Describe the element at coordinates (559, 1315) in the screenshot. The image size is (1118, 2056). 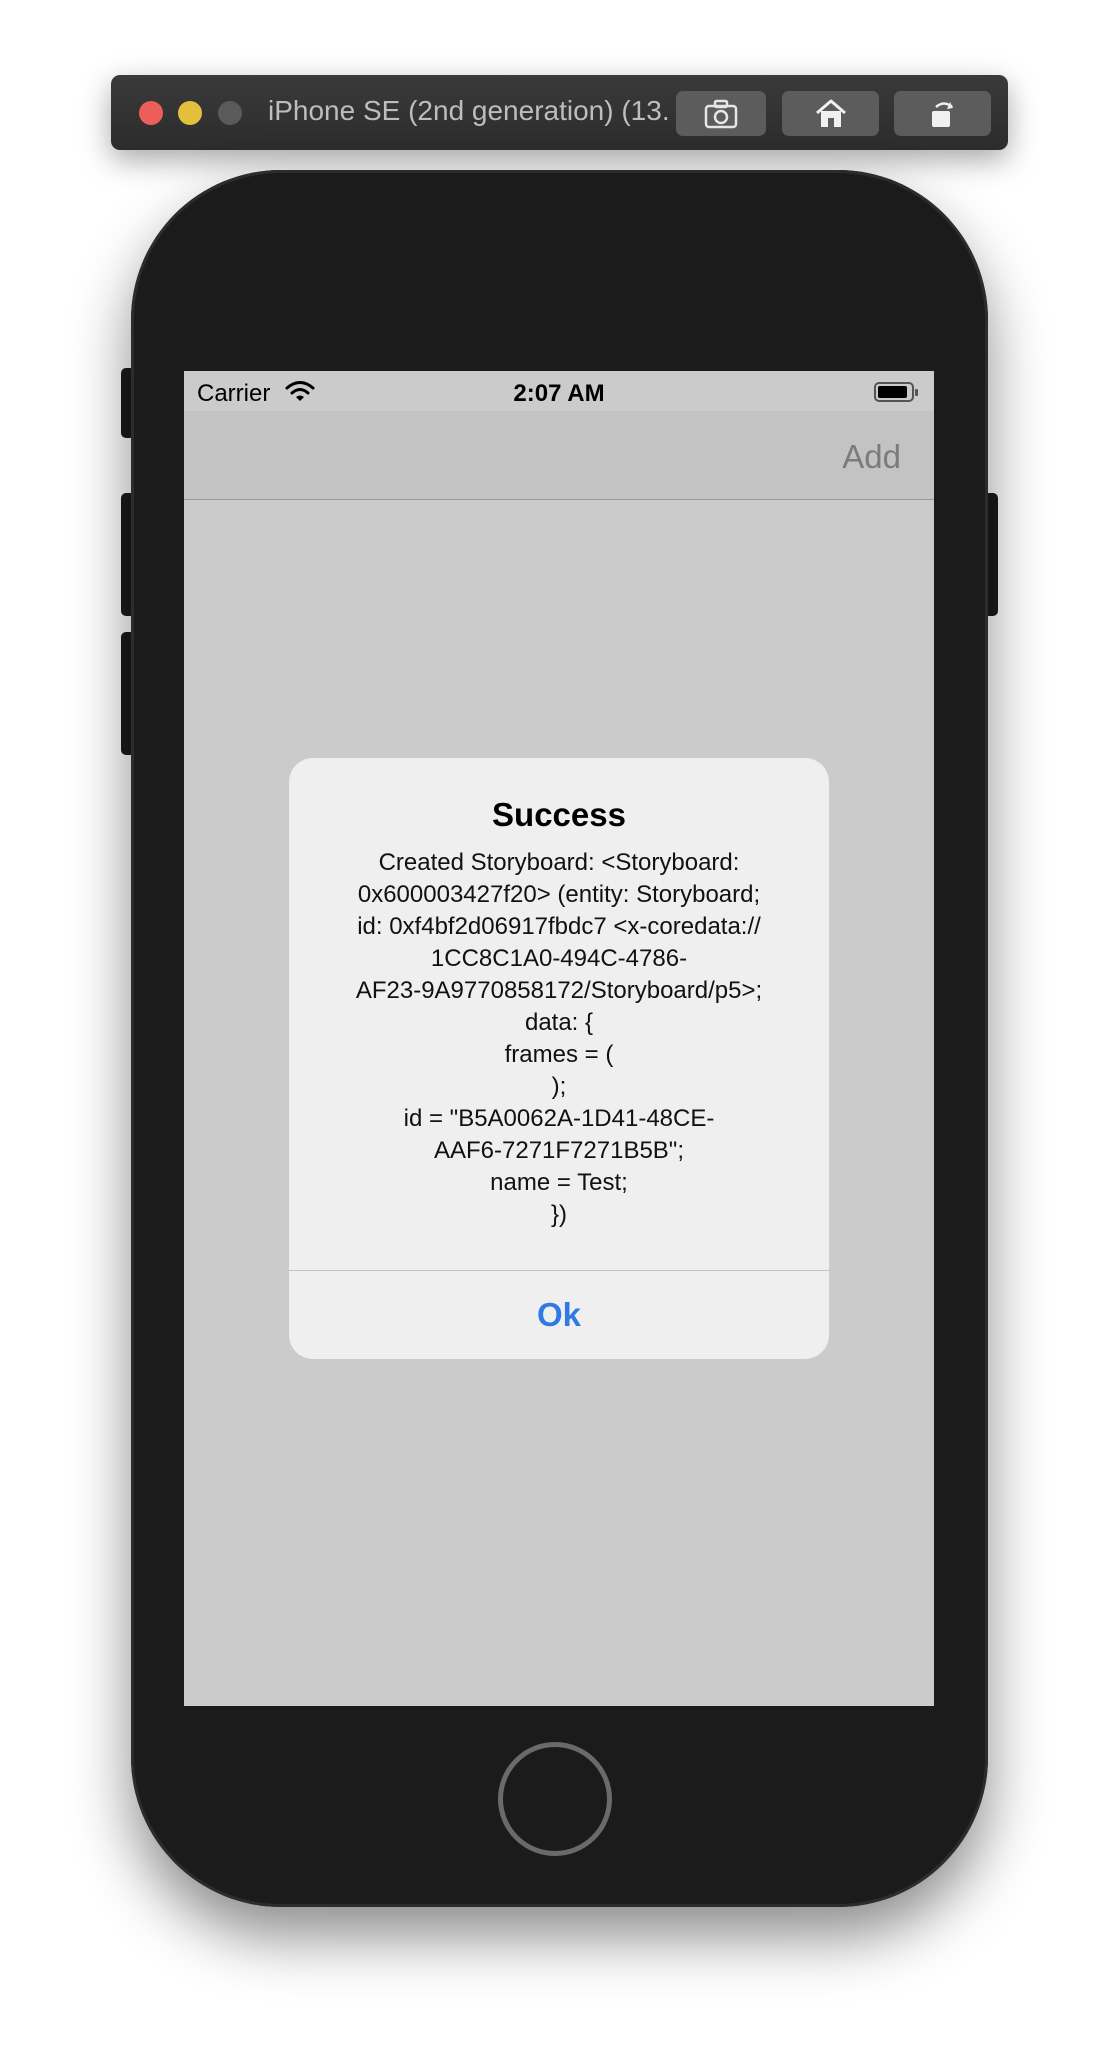
I see `ok-button: Ok` at that location.